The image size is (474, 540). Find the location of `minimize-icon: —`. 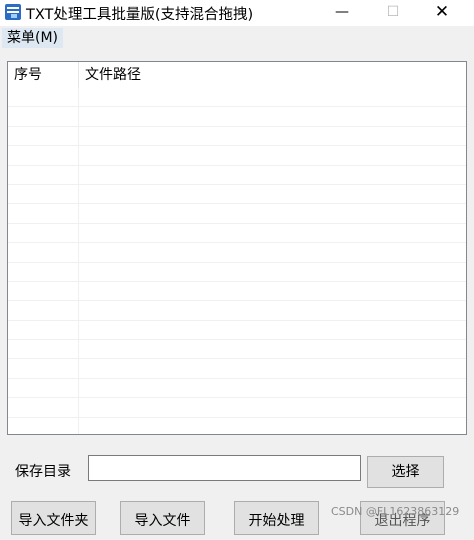

minimize-icon: — is located at coordinates (342, 13).